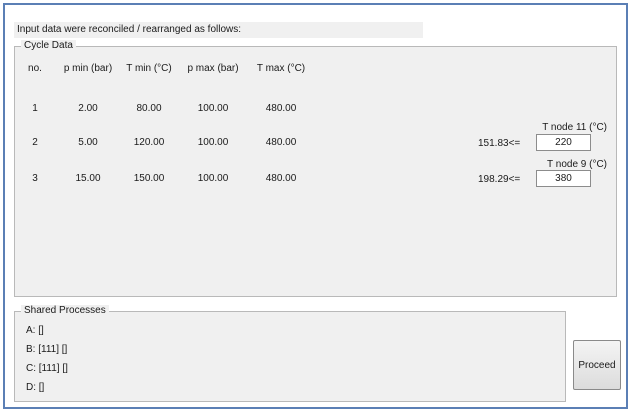  What do you see at coordinates (48, 46) in the screenshot?
I see `cycle-data-title: Cycle Data` at bounding box center [48, 46].